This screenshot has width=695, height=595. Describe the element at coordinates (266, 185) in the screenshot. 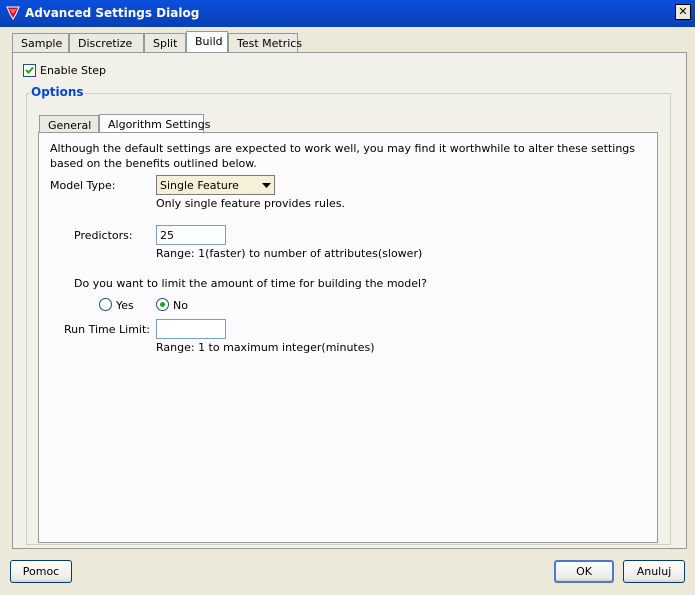

I see `chevron-down-icon` at that location.